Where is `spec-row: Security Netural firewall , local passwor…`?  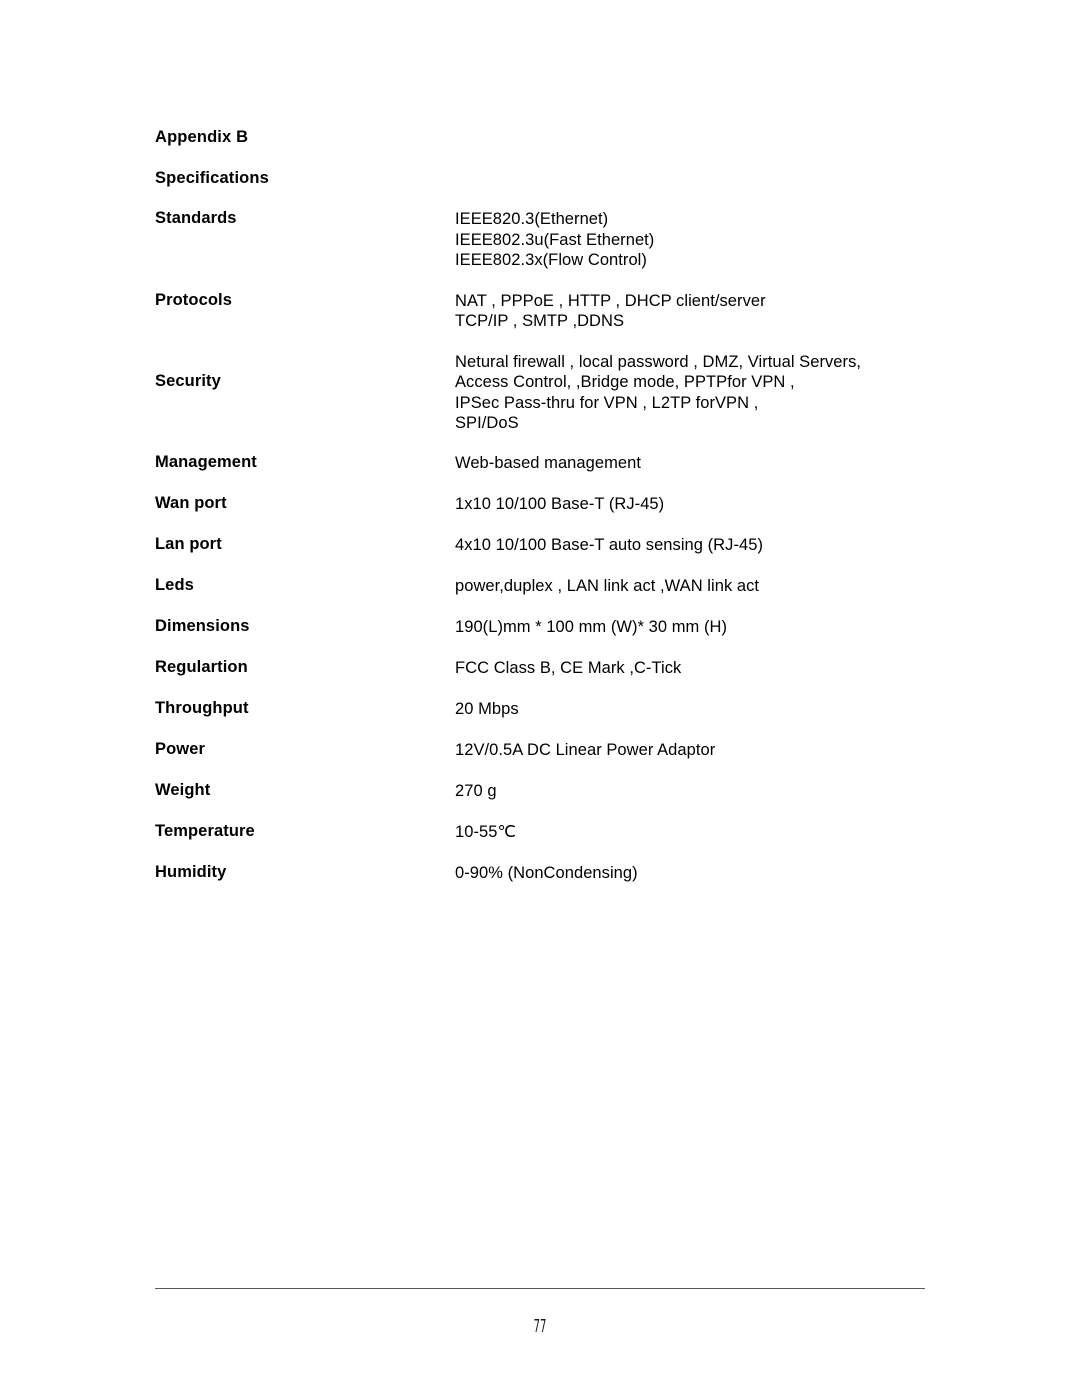 spec-row: Security Netural firewall , local passwor… is located at coordinates (550, 393).